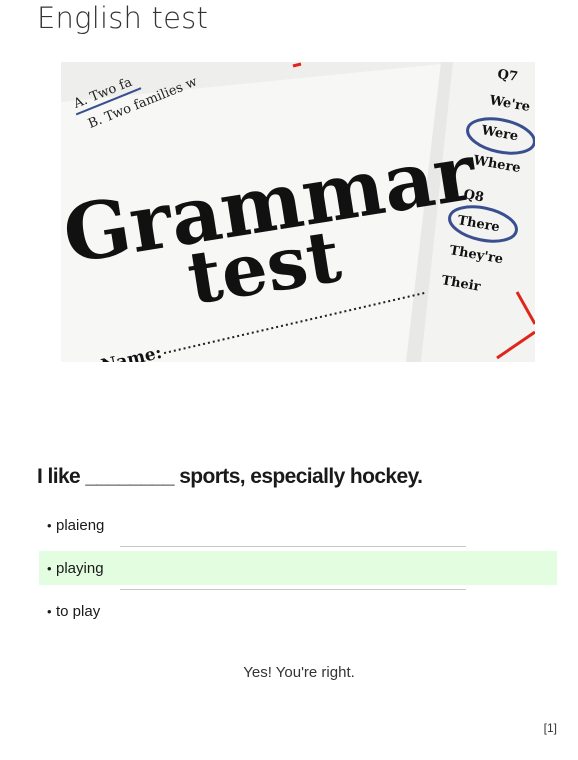  I want to click on option-label: plaieng, so click(80, 525).